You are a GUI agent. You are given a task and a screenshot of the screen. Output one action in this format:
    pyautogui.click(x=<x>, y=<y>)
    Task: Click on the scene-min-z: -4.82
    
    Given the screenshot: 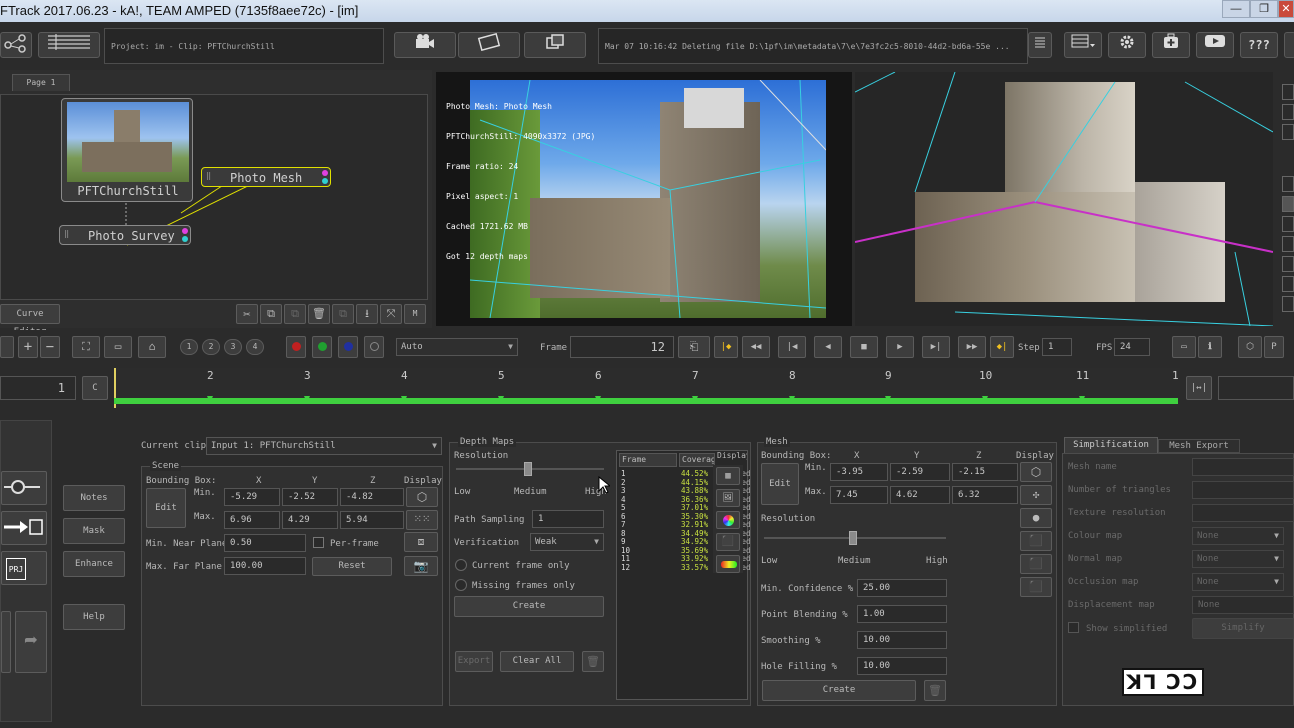 What is the action you would take?
    pyautogui.click(x=372, y=497)
    